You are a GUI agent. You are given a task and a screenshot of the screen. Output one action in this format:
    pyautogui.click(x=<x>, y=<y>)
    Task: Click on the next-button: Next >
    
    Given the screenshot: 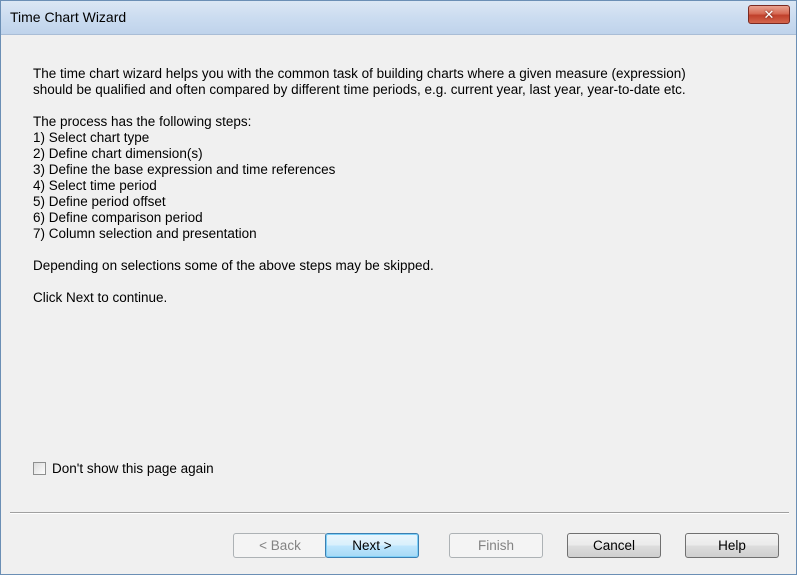 What is the action you would take?
    pyautogui.click(x=372, y=545)
    